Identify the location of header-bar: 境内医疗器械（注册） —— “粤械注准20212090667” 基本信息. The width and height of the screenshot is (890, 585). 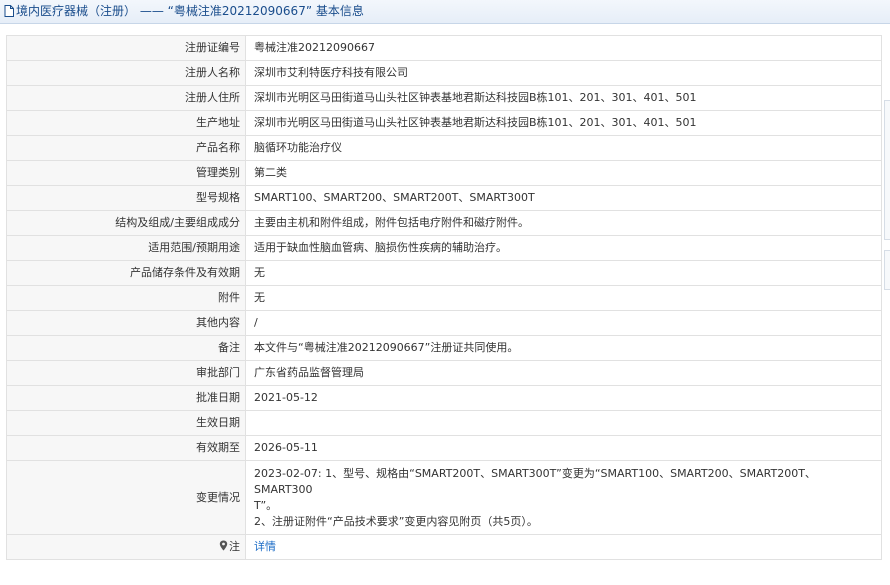
(445, 12).